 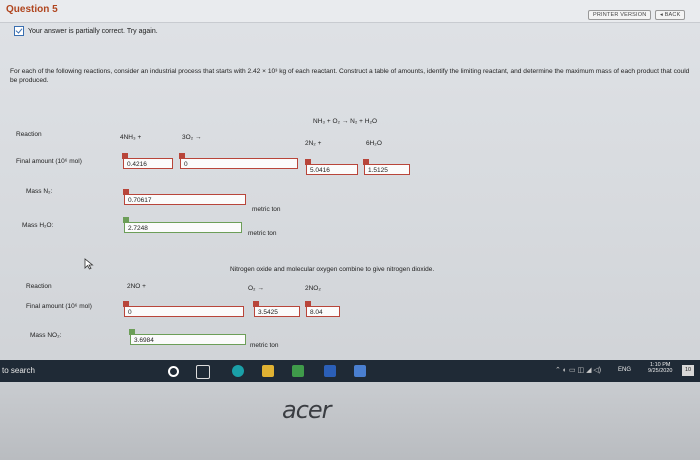 What do you see at coordinates (578, 370) in the screenshot?
I see `system-tray-icons: ⌃ ◐ ▭ ◫ ◢ ◁)` at bounding box center [578, 370].